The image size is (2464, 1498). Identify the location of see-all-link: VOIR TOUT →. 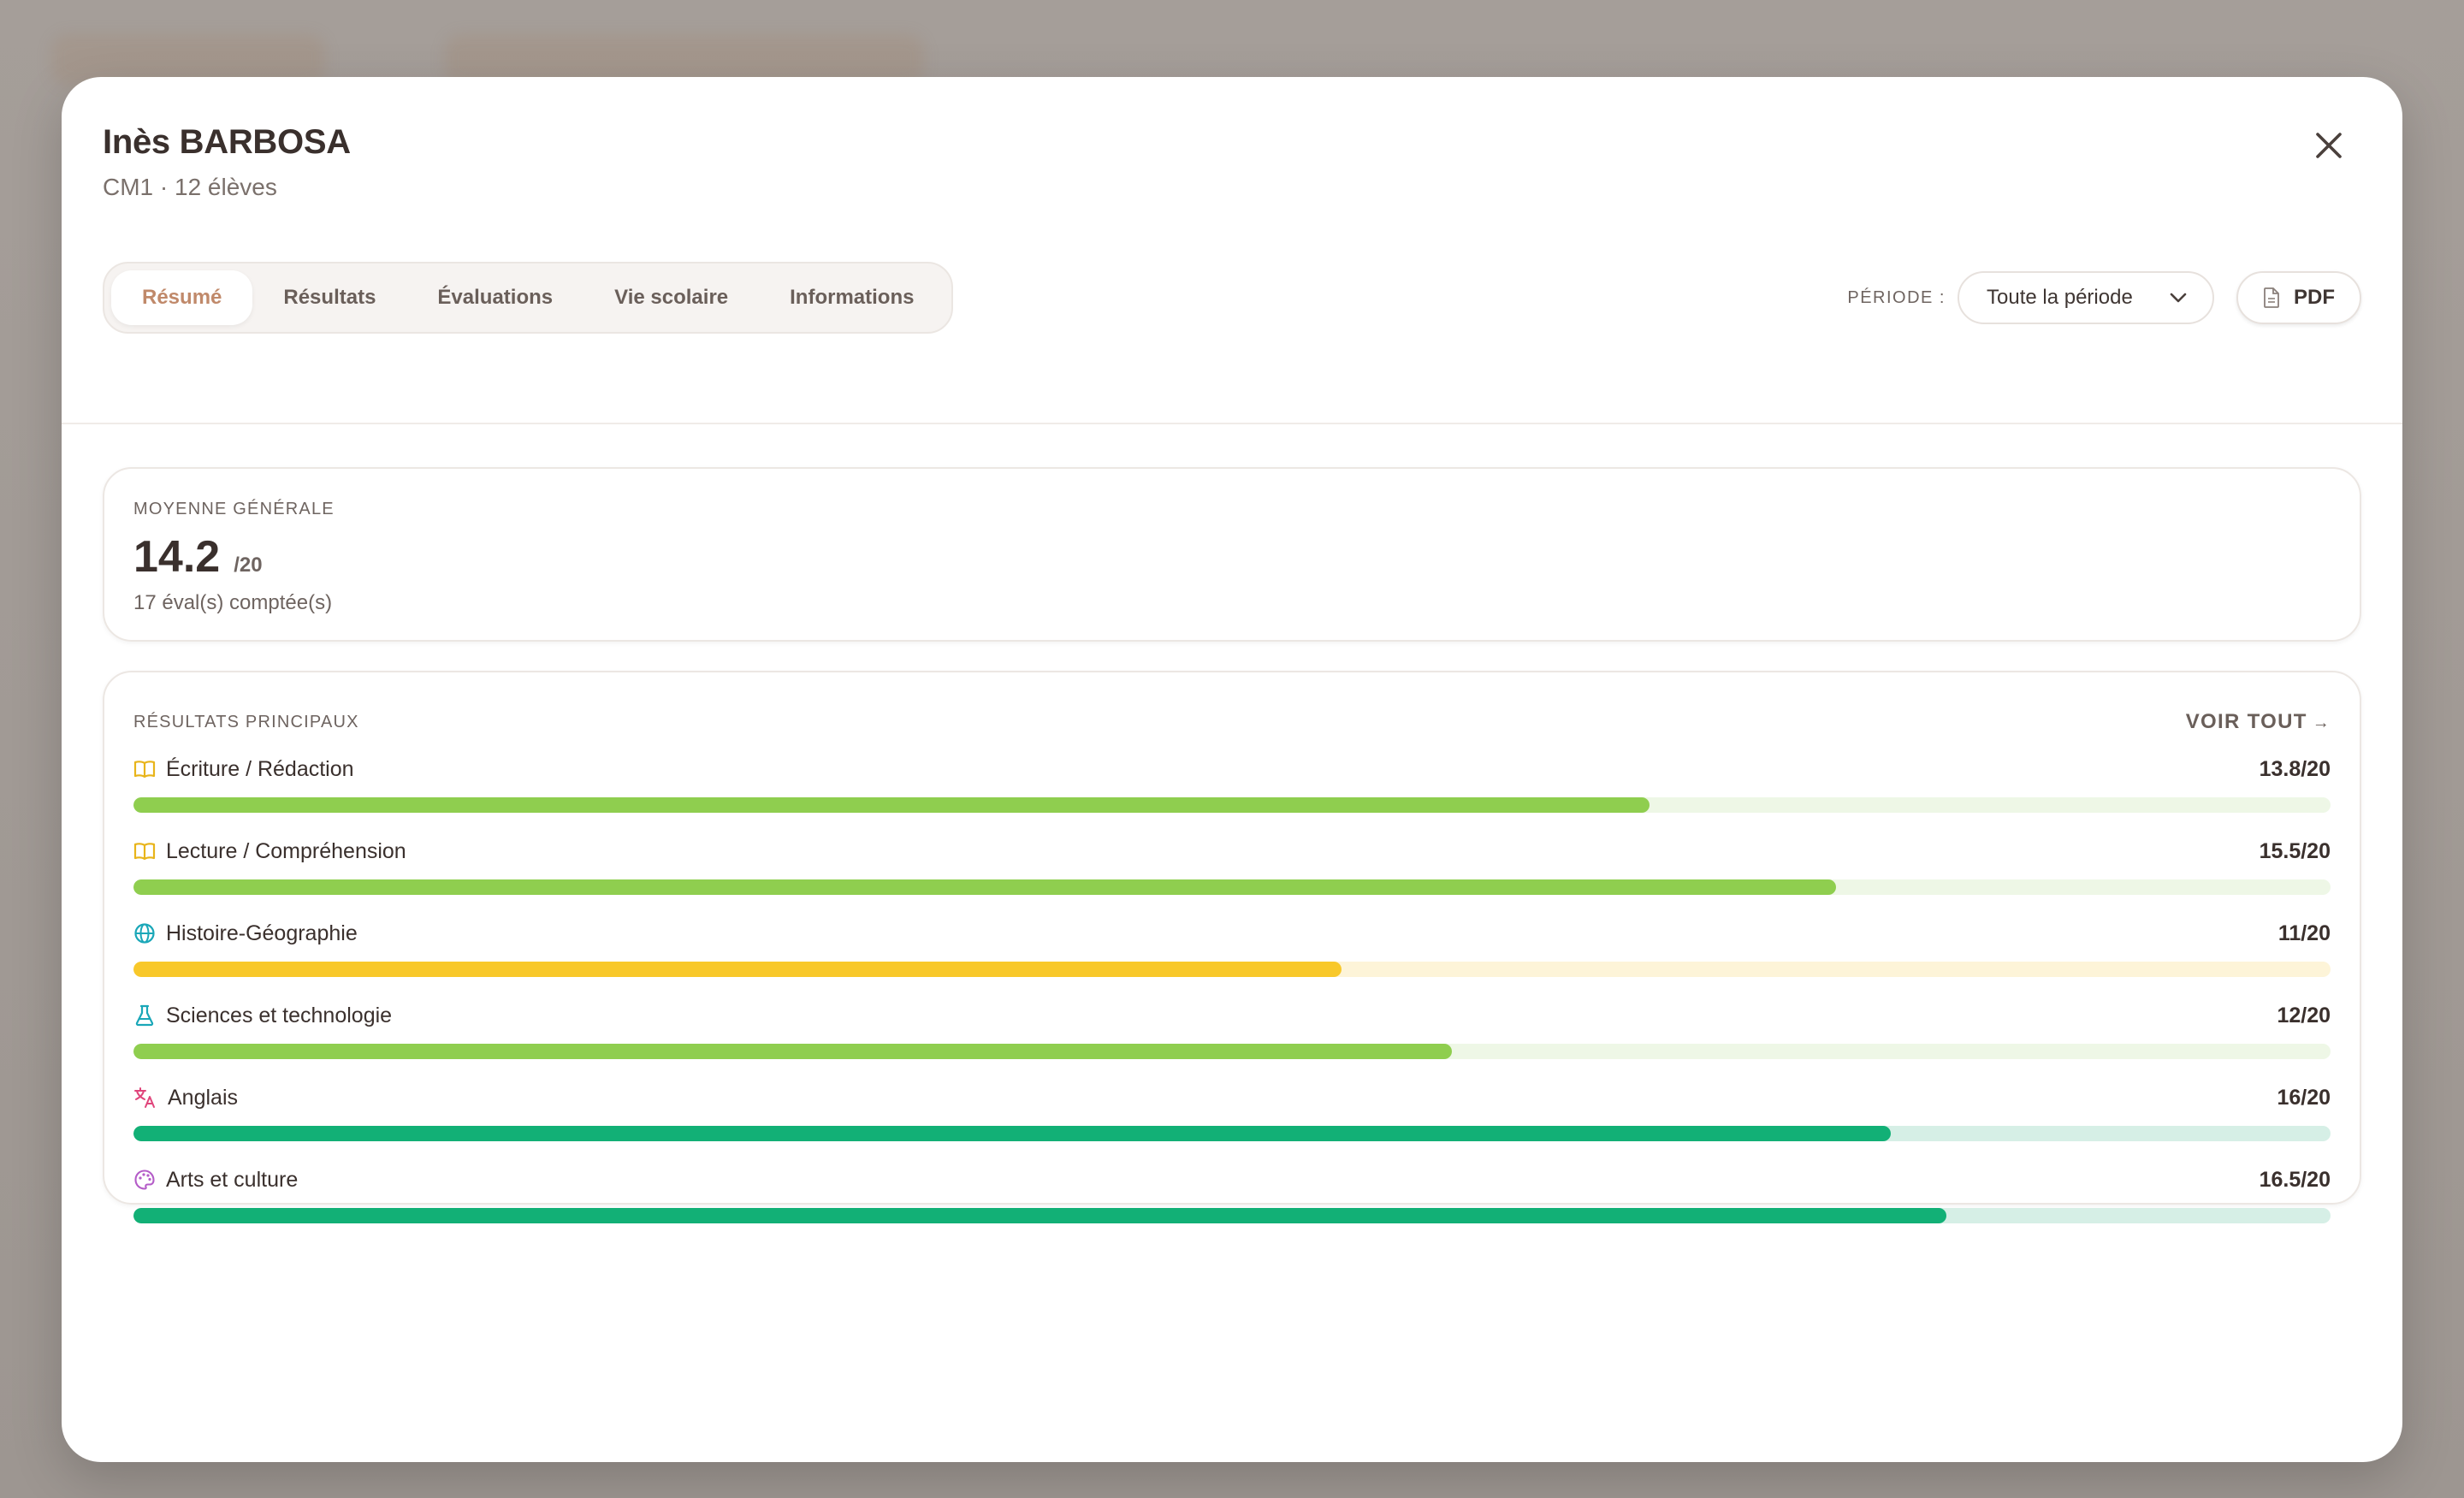
(2258, 722).